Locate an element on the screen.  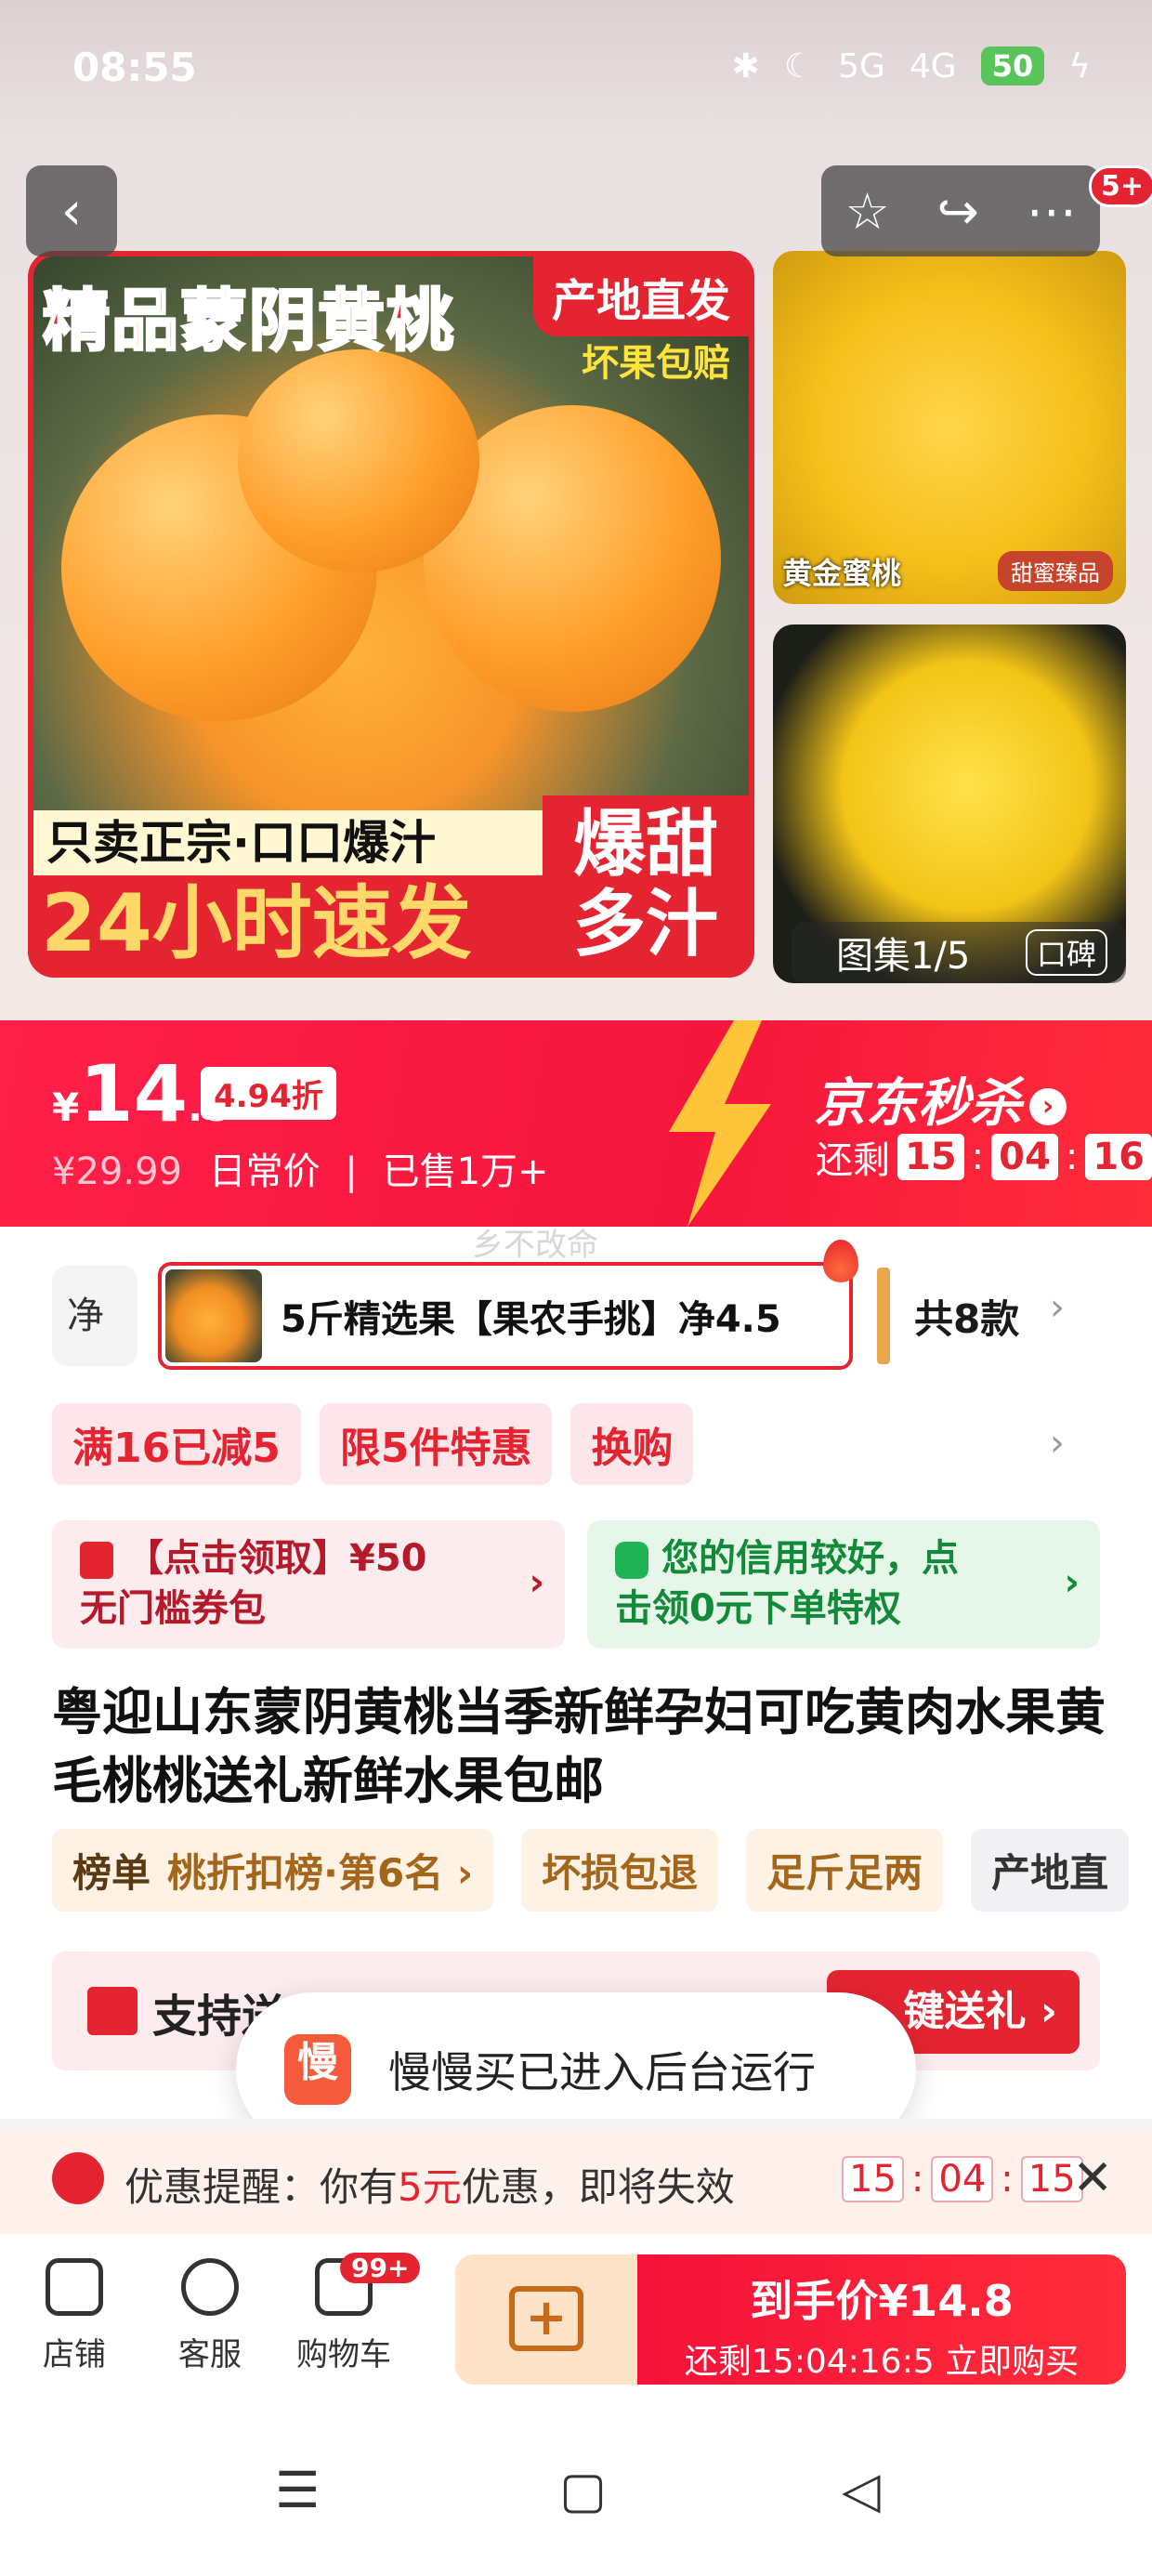
status-time: 08:55 is located at coordinates (134, 67).